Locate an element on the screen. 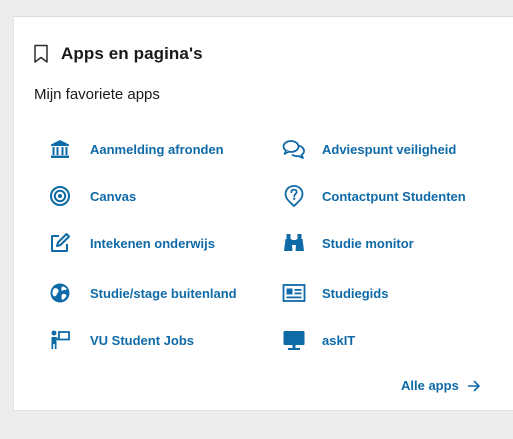 Image resolution: width=513 pixels, height=439 pixels. section-label: Mijn favoriete apps is located at coordinates (97, 94).